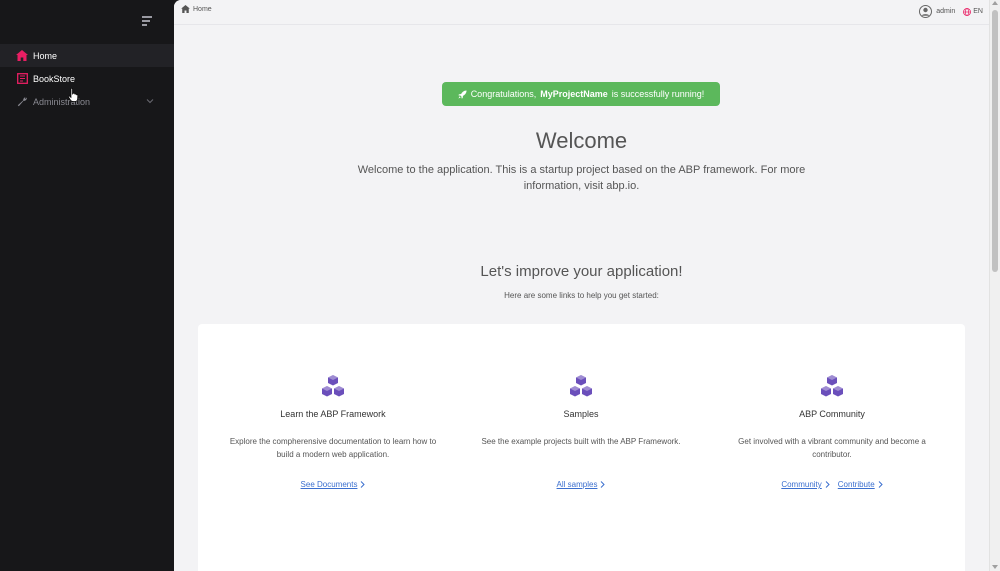 The image size is (1000, 571). I want to click on sidebar-item-bookstore: BookStore, so click(87, 78).